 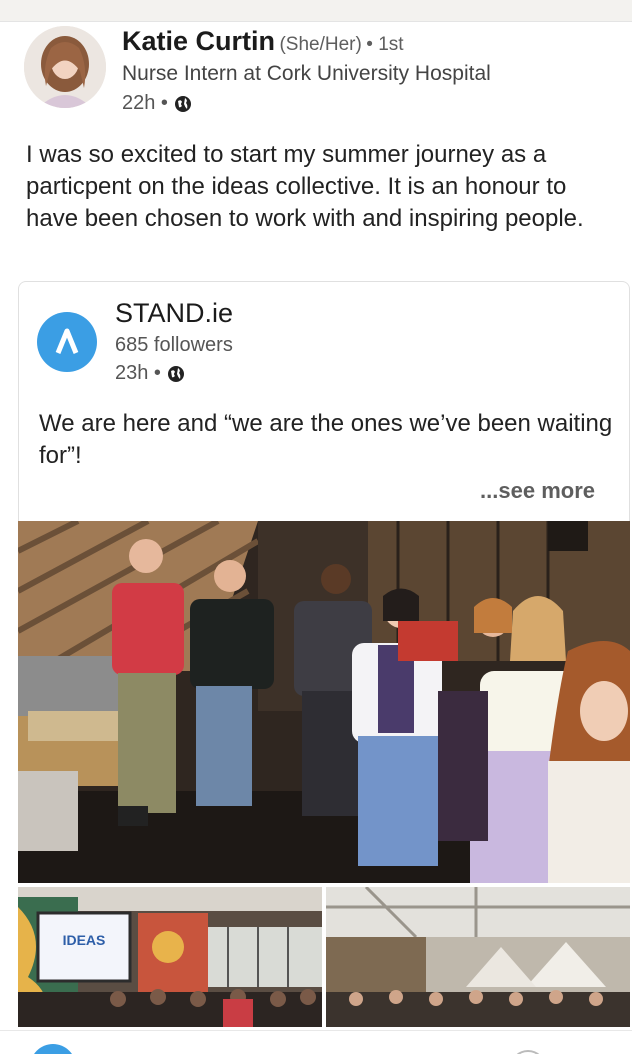 I want to click on shared-post-time: 23h •, so click(x=138, y=373).